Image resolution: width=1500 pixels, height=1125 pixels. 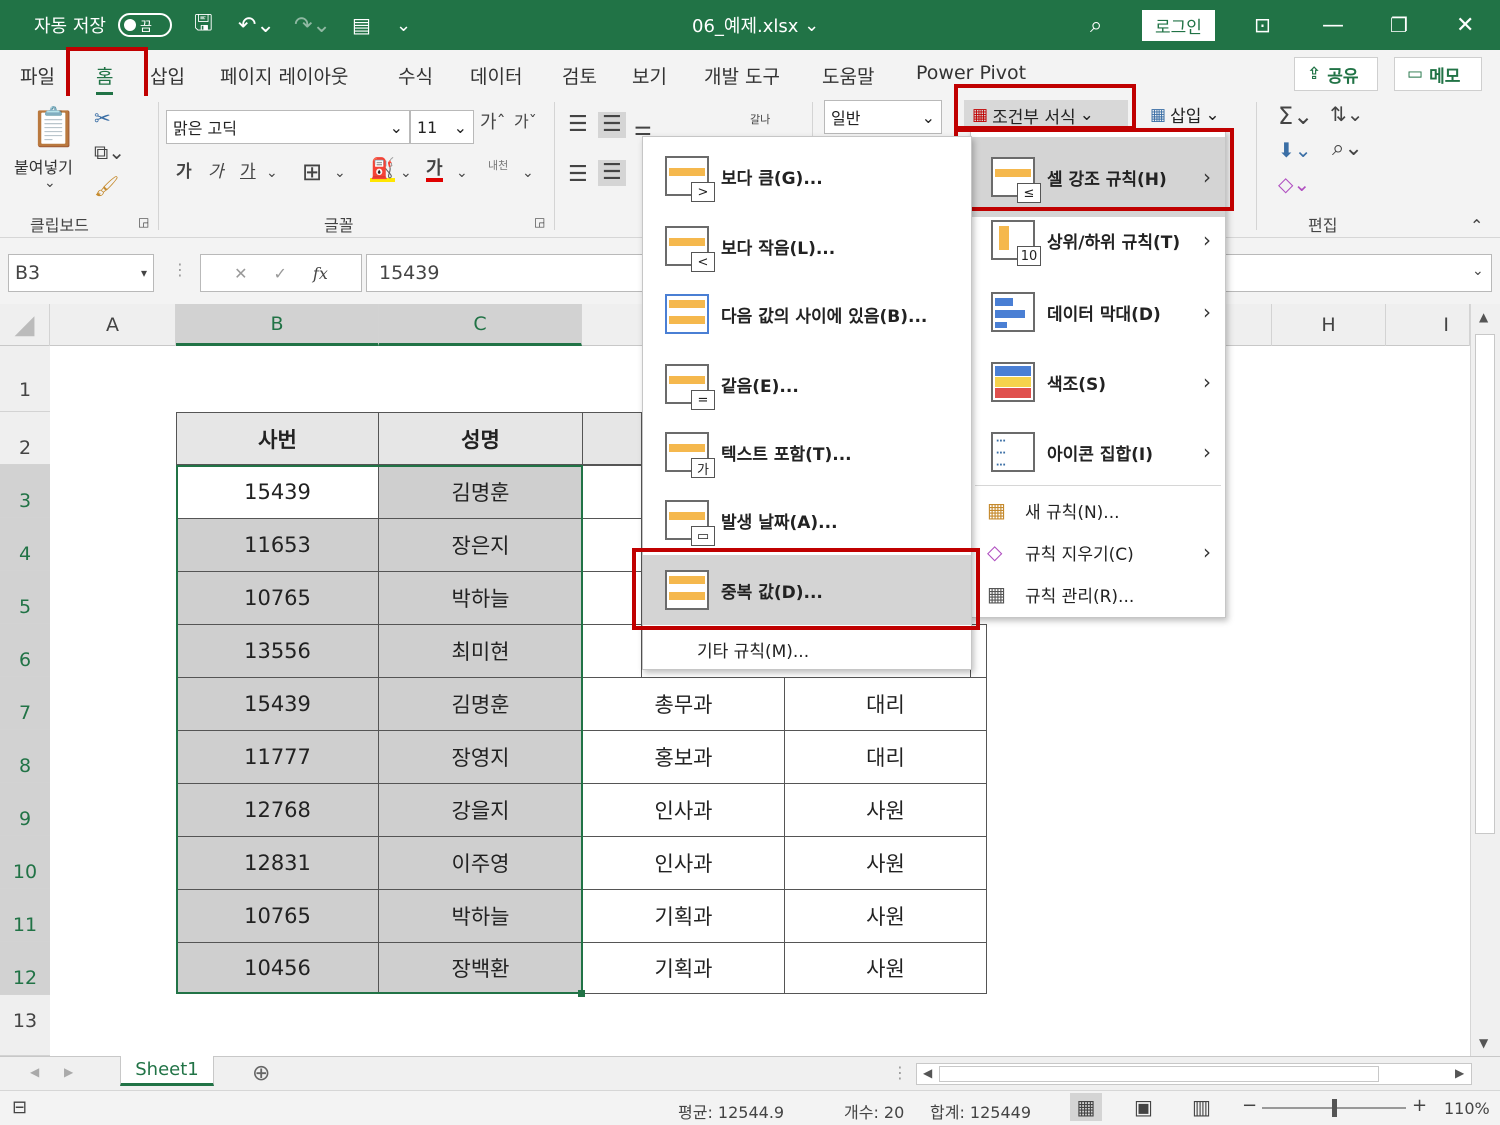 I want to click on font-grow-button: 가ˆ, so click(x=493, y=123).